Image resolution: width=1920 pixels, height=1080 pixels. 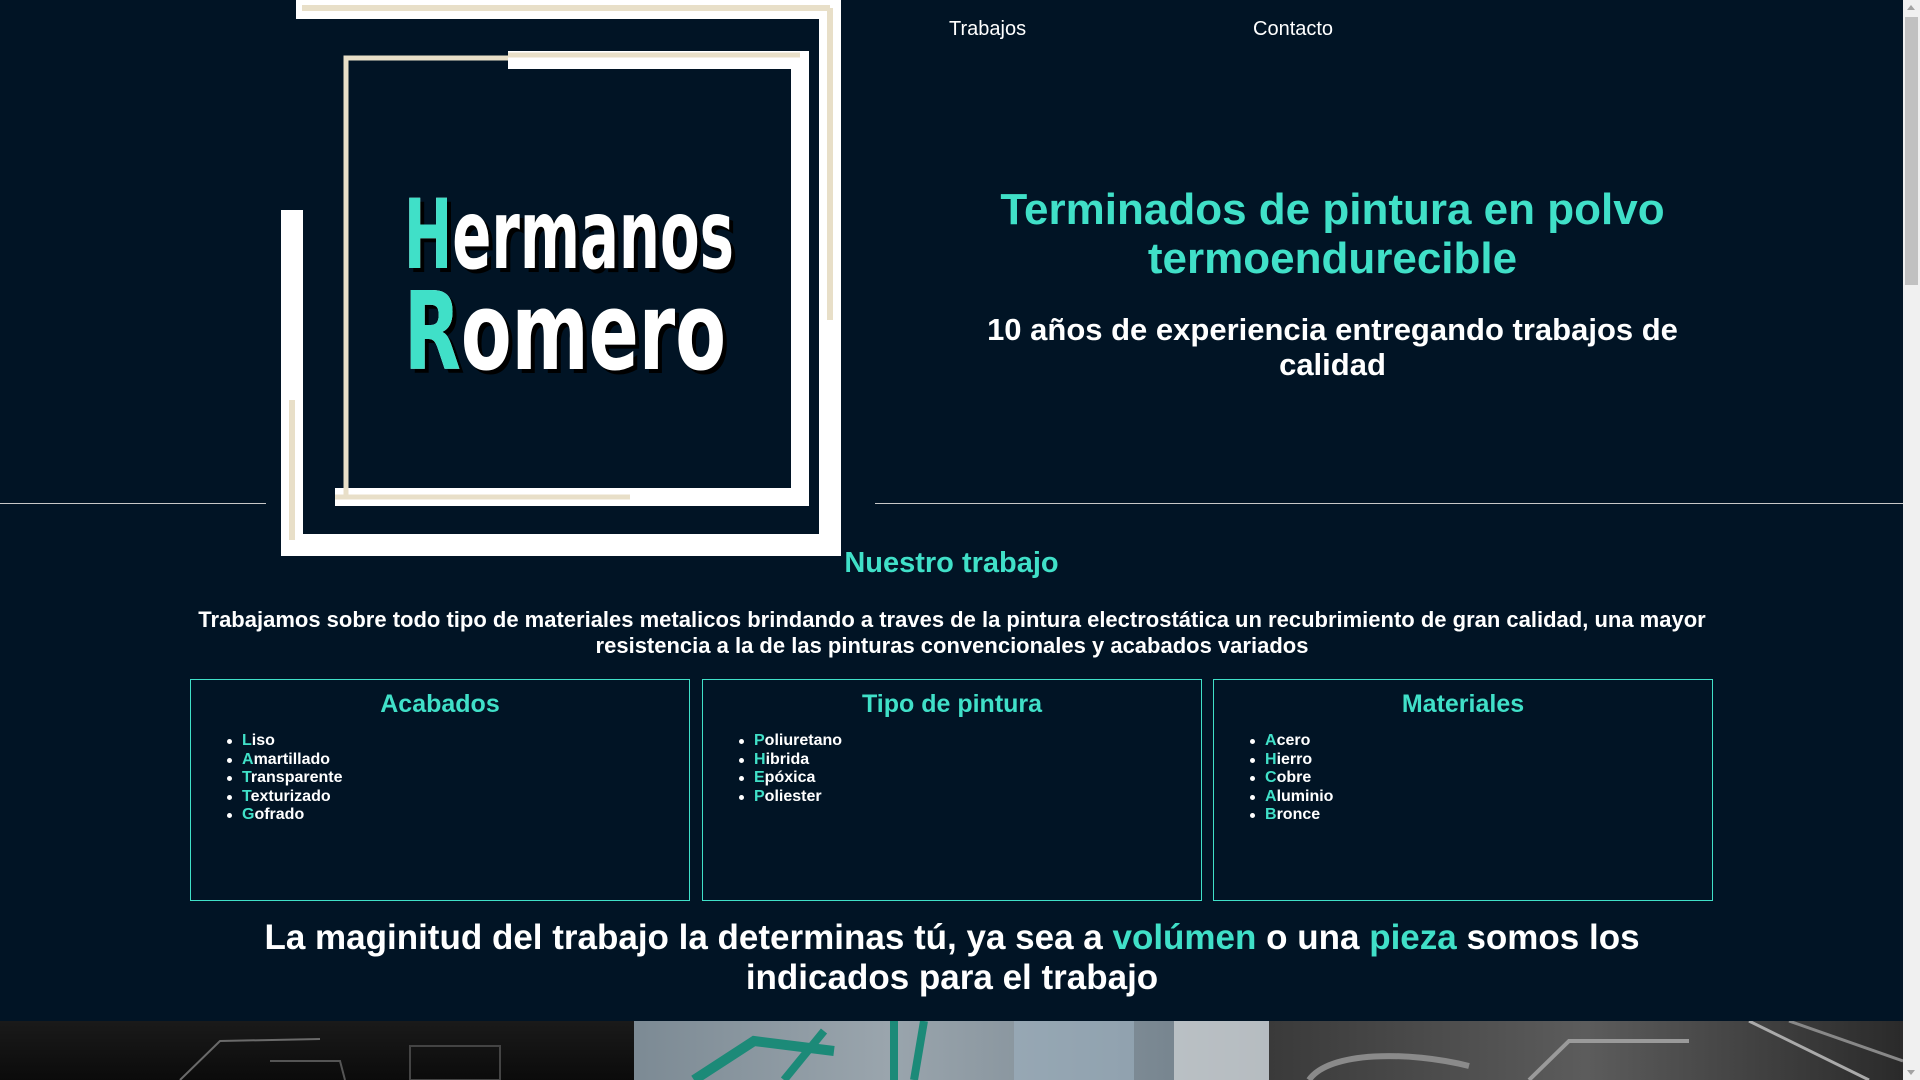 I want to click on vertical-scrollbar, so click(x=1911, y=540).